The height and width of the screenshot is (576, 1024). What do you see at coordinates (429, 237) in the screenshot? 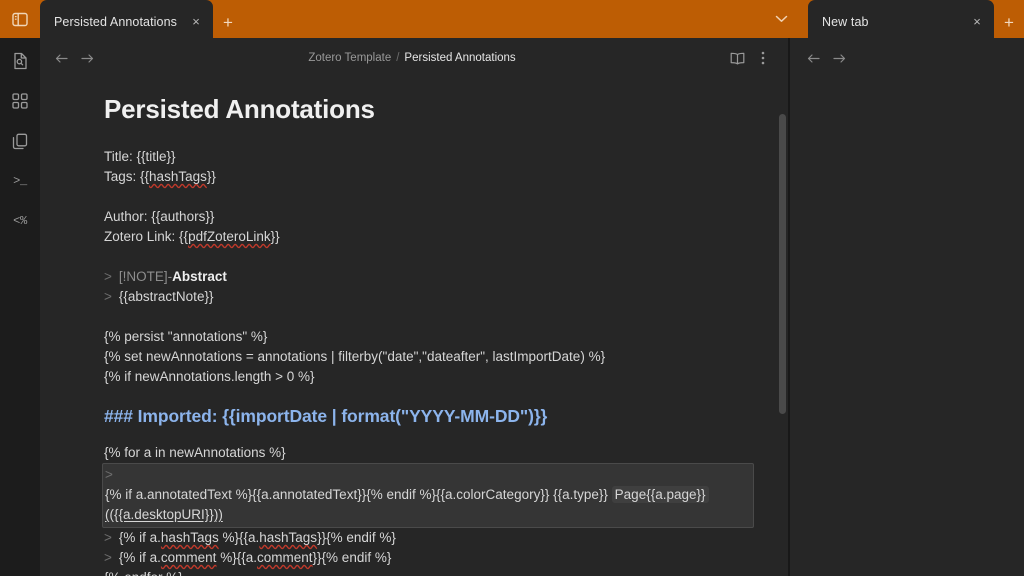
I see `text-line: Zotero Link: {{pdfZoteroLink}}` at bounding box center [429, 237].